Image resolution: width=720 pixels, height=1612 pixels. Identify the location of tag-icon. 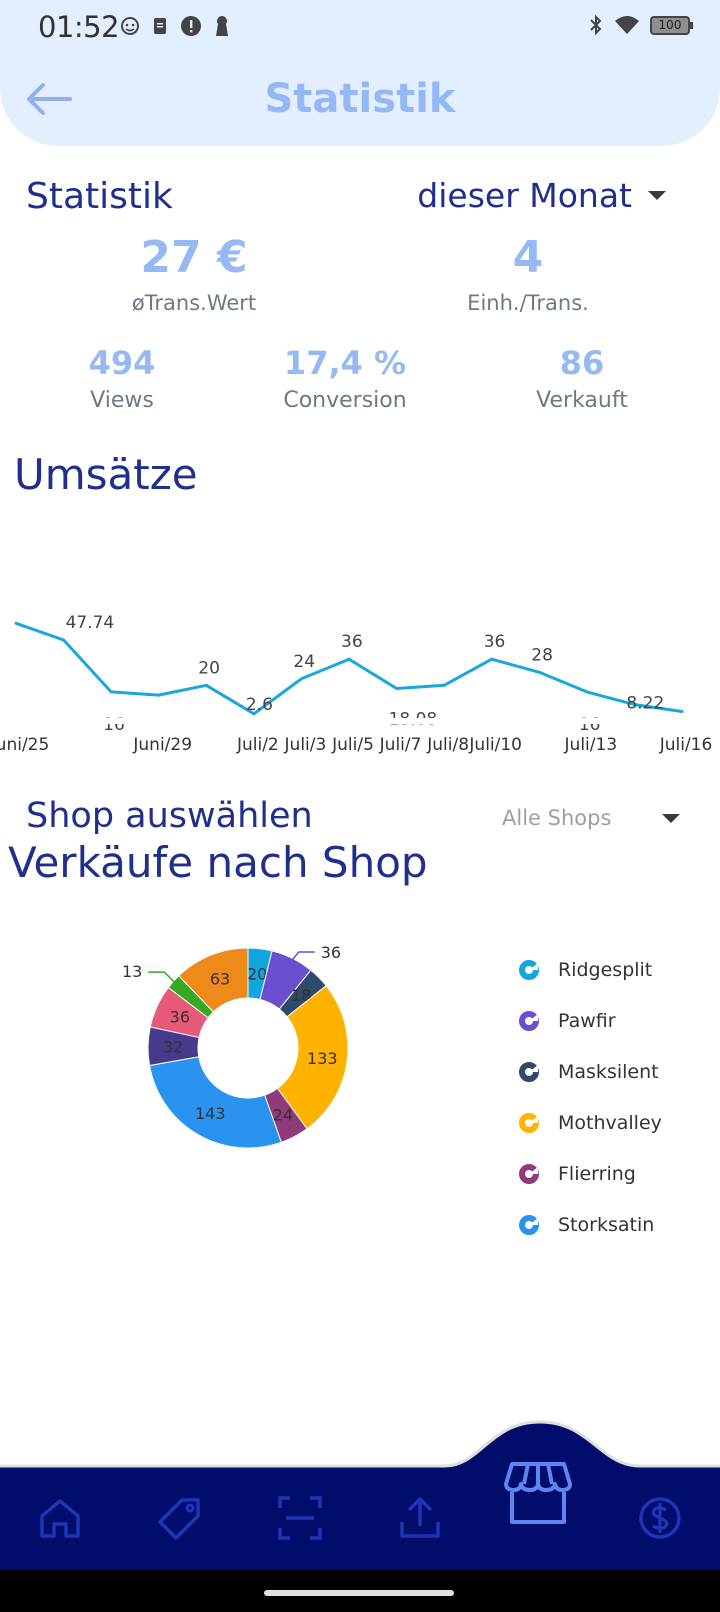
(179, 1519).